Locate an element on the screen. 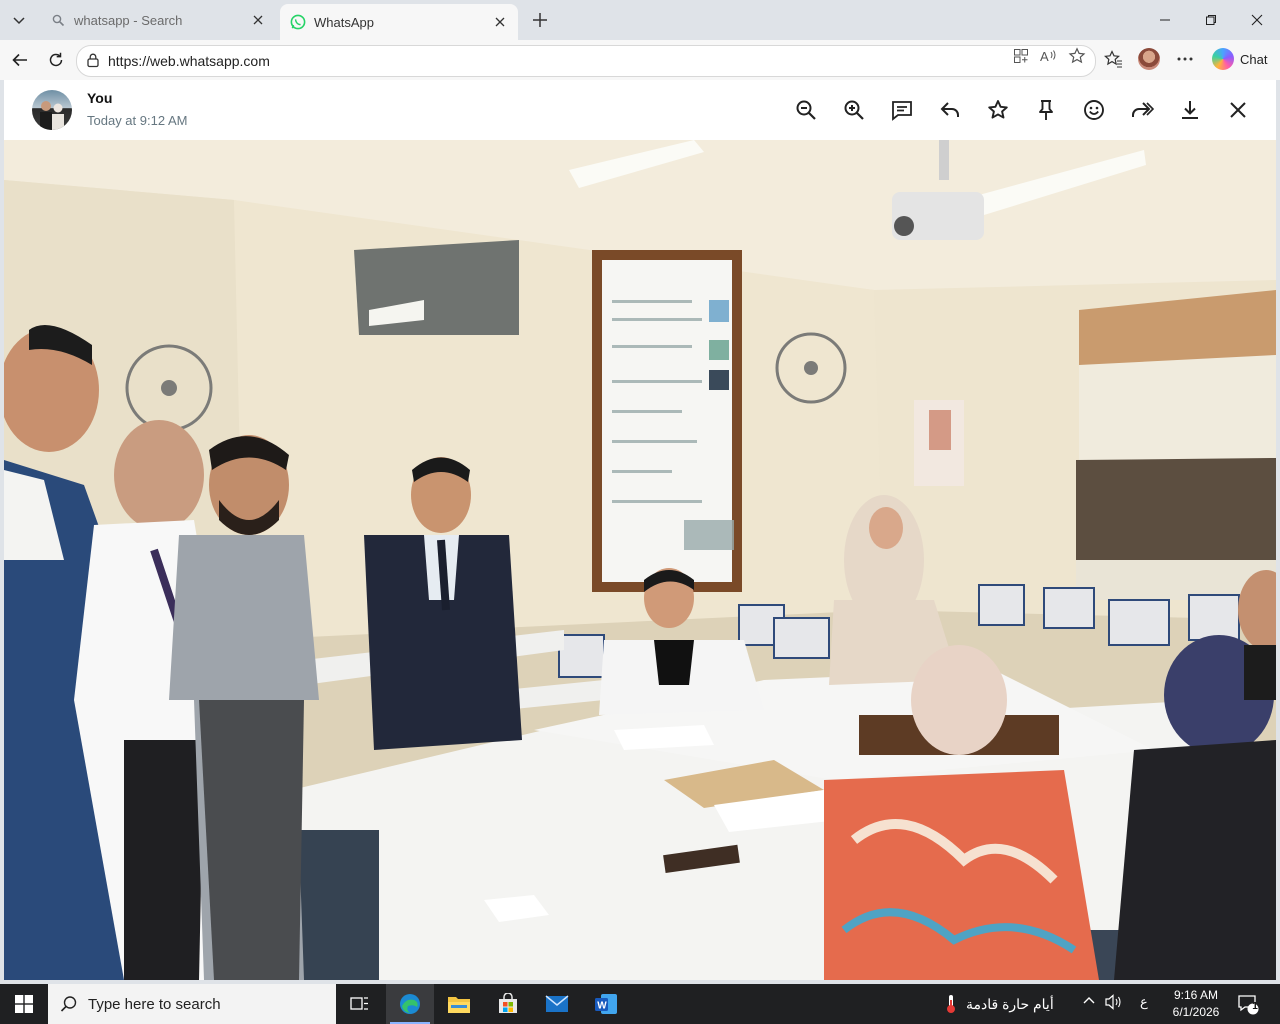 This screenshot has width=1280, height=1024. task-view-button is located at coordinates (360, 1004).